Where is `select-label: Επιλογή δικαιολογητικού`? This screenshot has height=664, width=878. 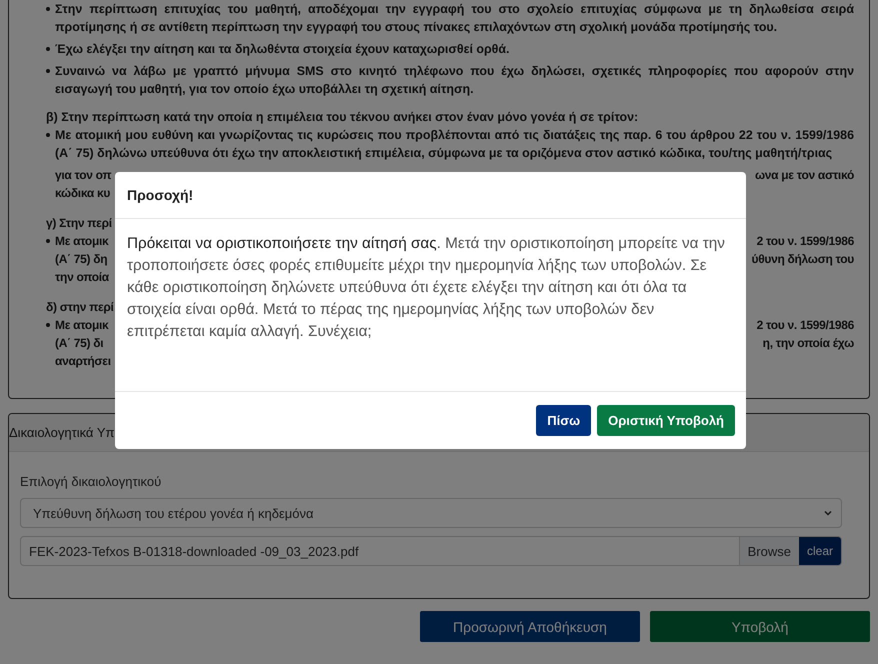 select-label: Επιλογή δικαιολογητικού is located at coordinates (91, 481).